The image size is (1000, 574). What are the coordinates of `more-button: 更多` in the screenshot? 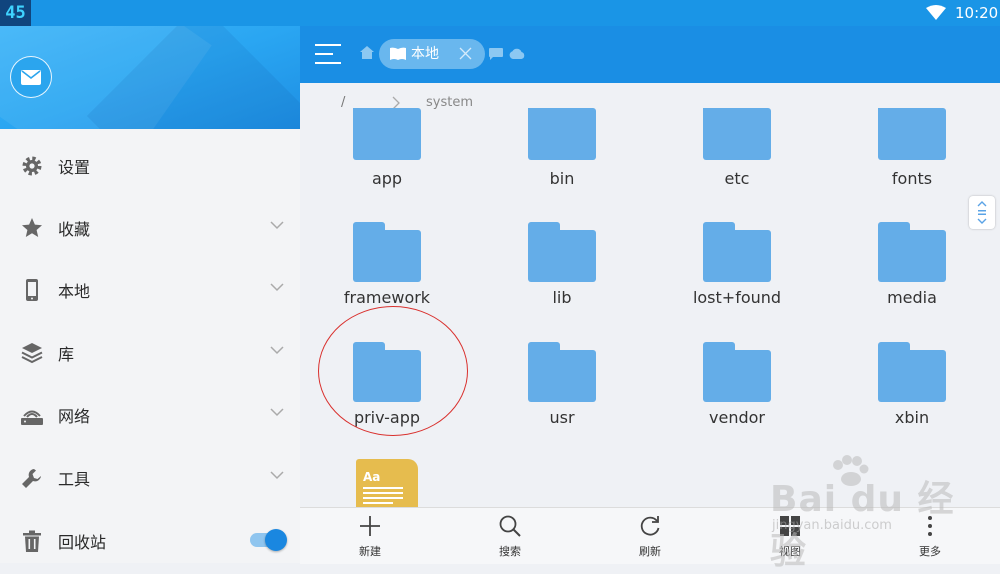 It's located at (930, 536).